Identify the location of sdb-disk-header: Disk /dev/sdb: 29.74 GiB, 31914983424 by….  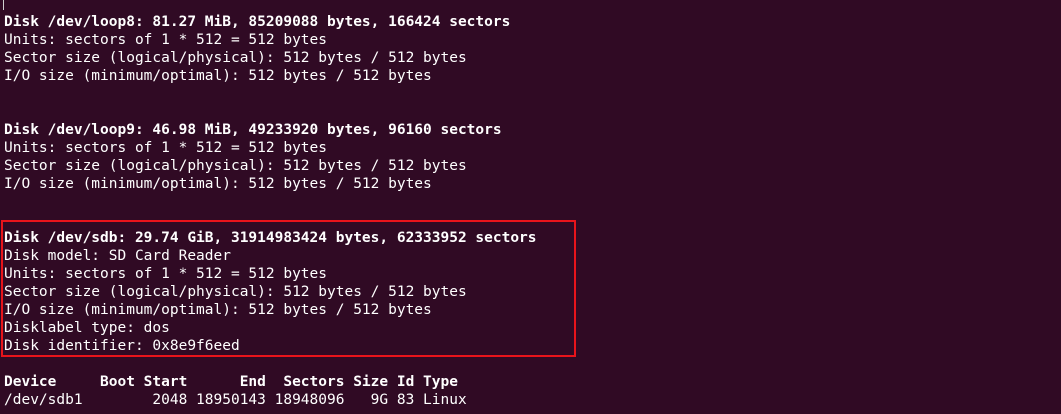
(270, 238).